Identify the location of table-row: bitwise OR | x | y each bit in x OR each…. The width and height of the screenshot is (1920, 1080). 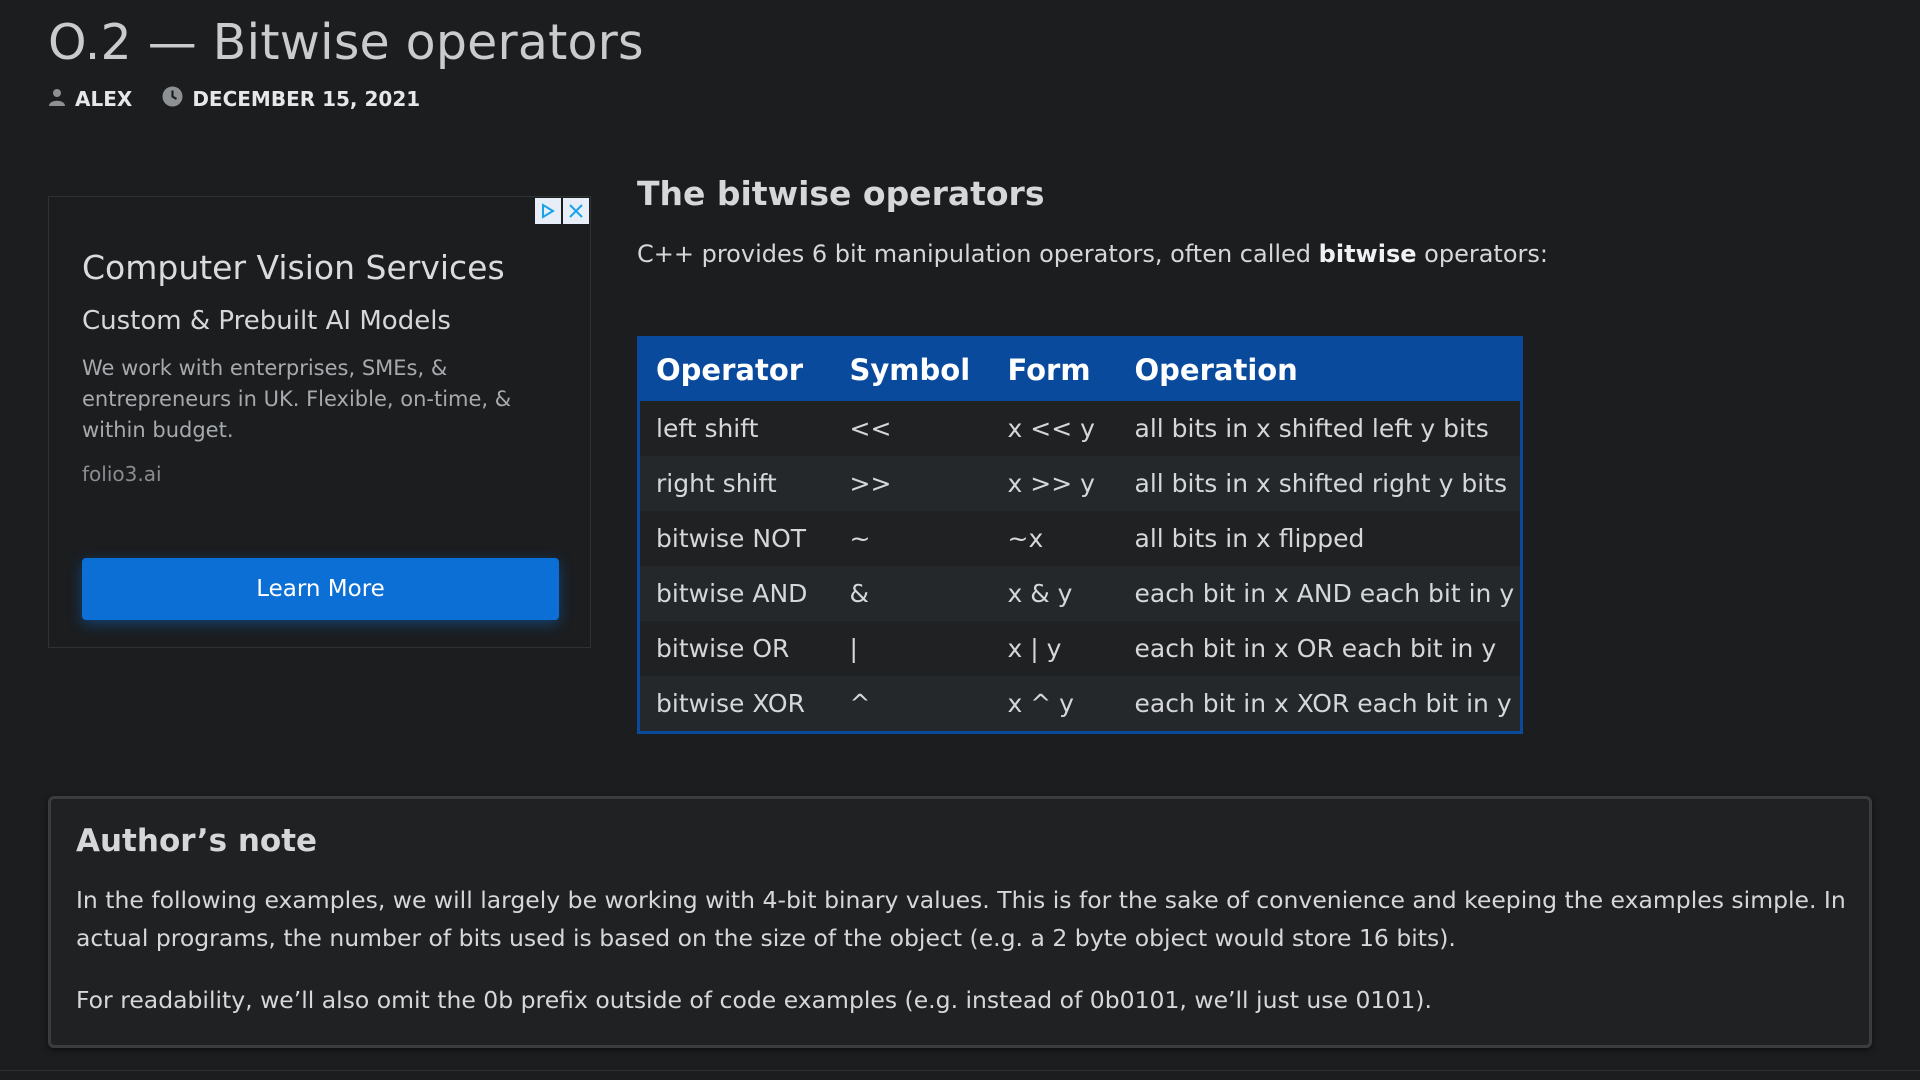
(1080, 648).